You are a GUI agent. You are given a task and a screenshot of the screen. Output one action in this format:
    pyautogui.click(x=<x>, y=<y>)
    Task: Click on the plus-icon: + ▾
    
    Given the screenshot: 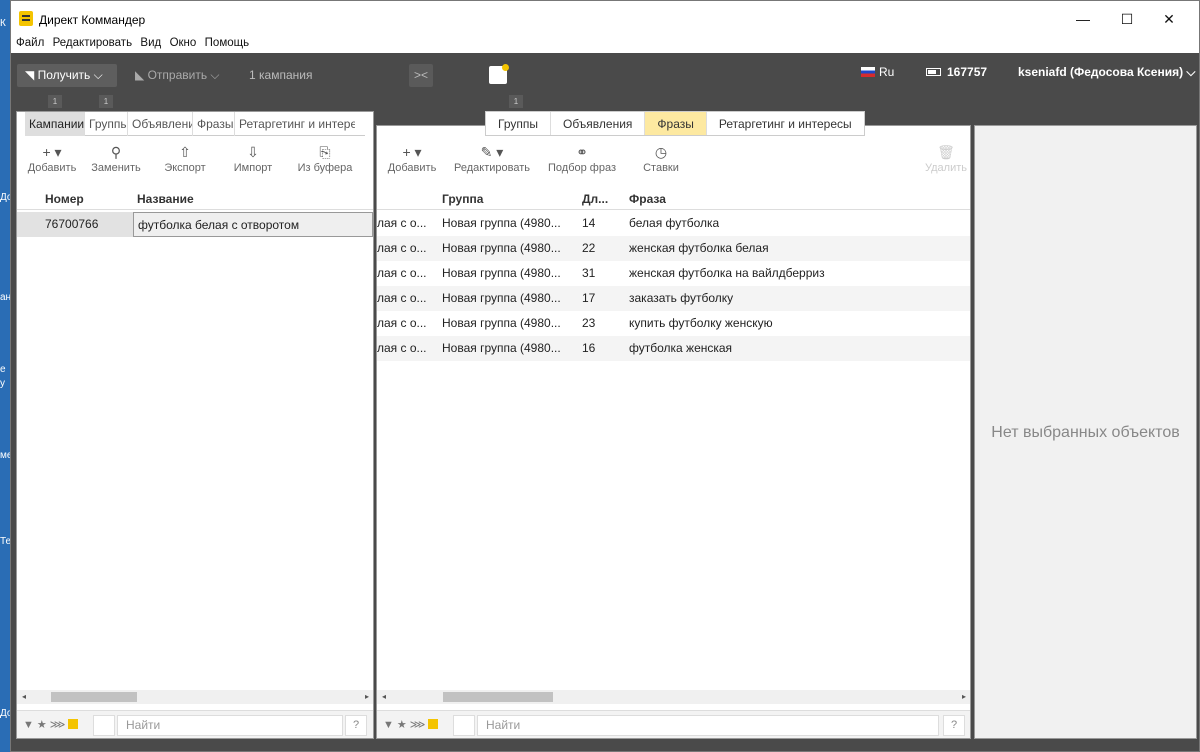 What is the action you would take?
    pyautogui.click(x=52, y=152)
    